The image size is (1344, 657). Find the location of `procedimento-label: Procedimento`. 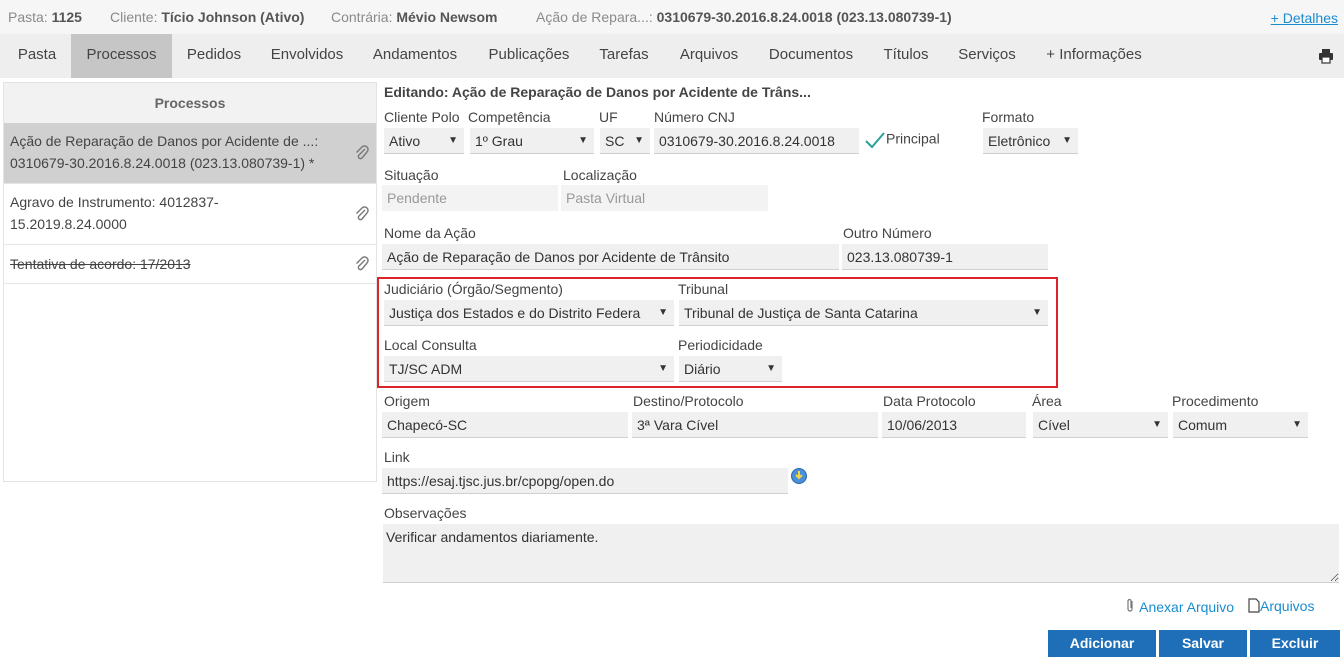

procedimento-label: Procedimento is located at coordinates (1215, 401).